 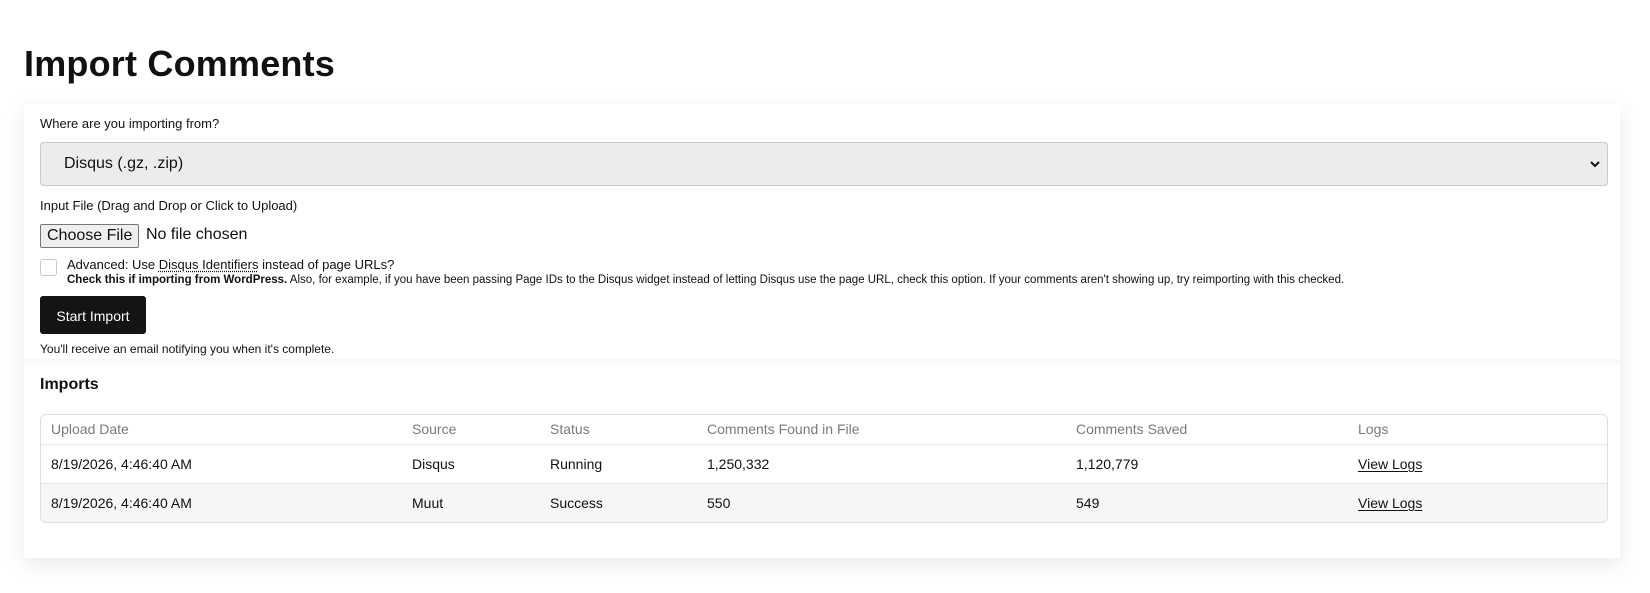 I want to click on column-header-logs: Logs, so click(x=1373, y=429).